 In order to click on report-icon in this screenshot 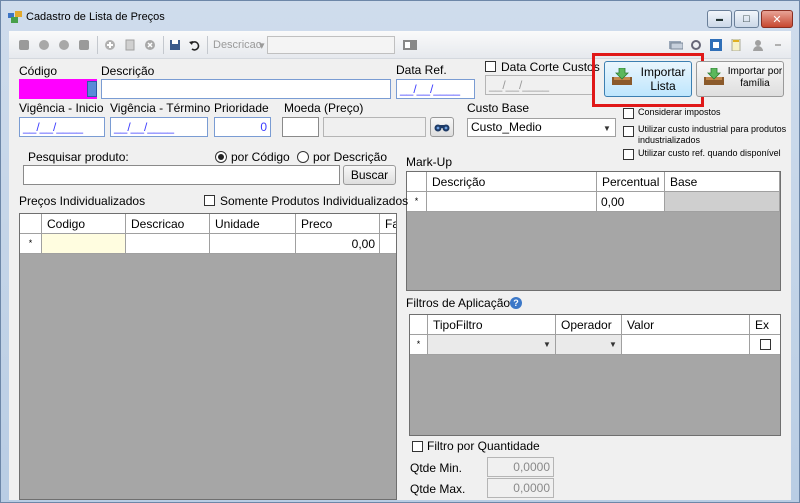, I will do `click(736, 45)`.